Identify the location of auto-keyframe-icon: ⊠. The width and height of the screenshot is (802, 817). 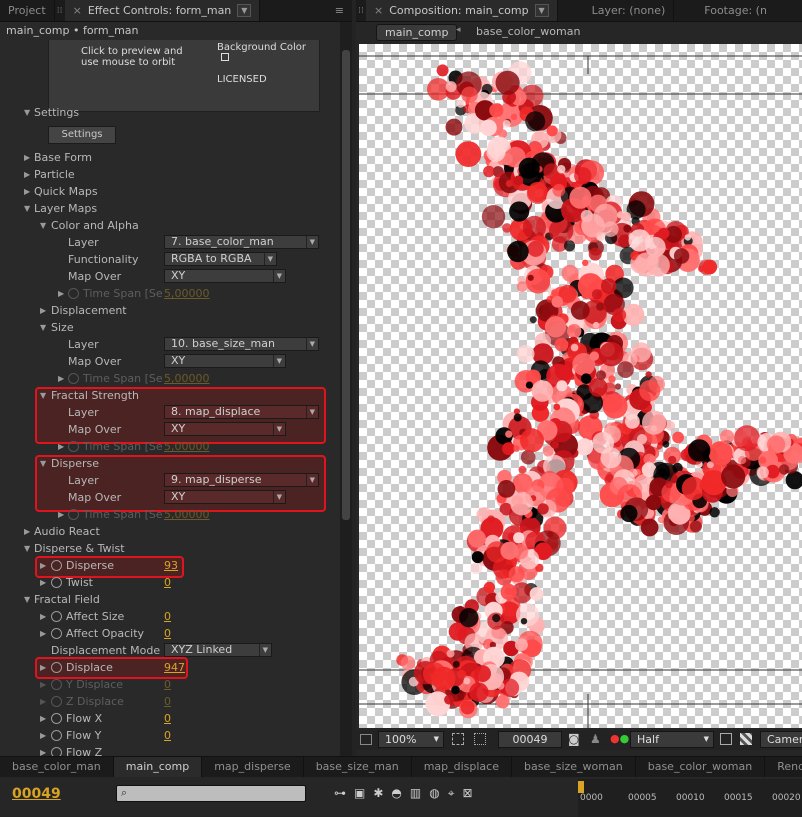
(471, 793).